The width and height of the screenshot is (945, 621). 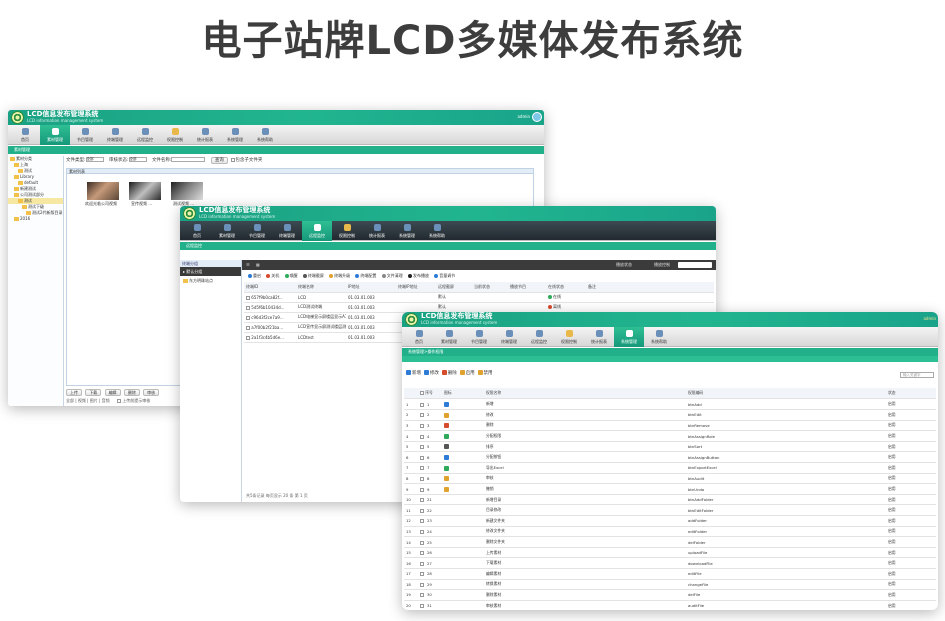 I want to click on play-control-label: 播放控制, so click(x=662, y=265).